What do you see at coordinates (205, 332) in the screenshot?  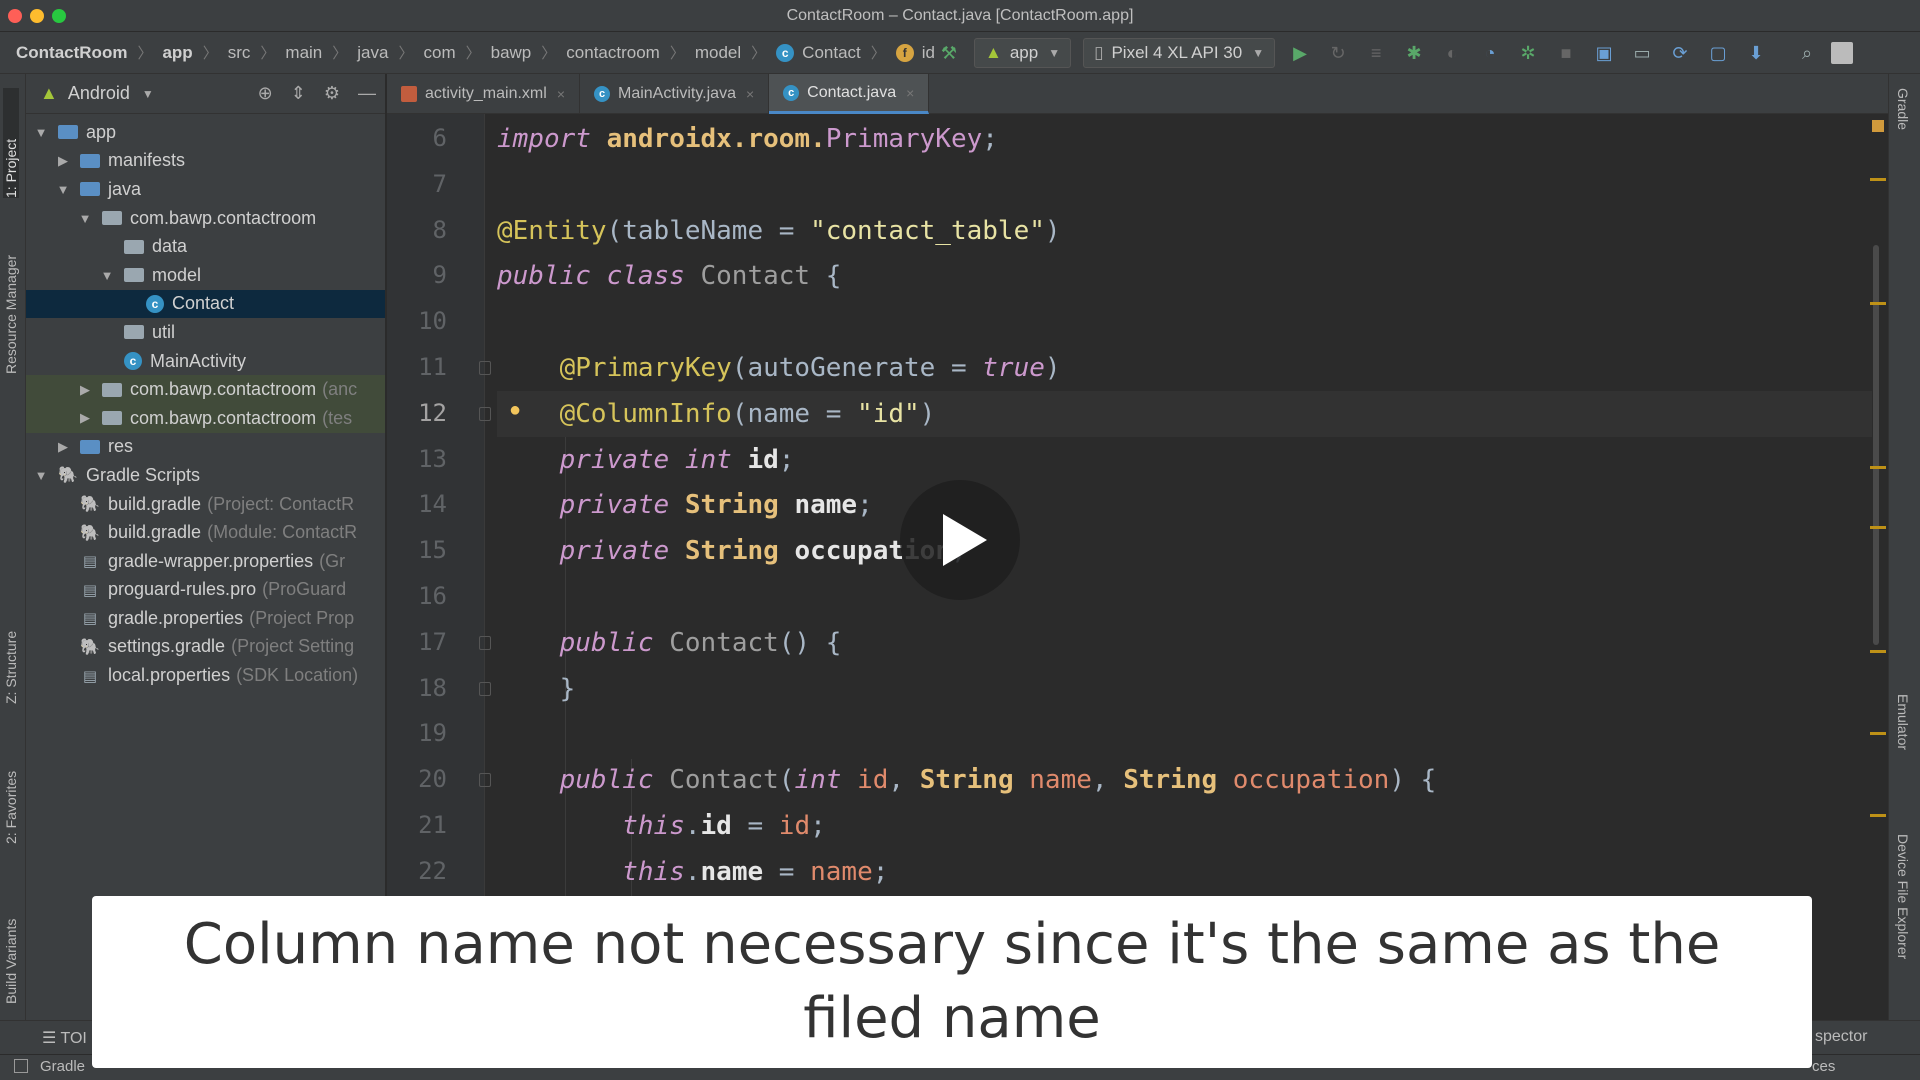 I see `tree-item: util` at bounding box center [205, 332].